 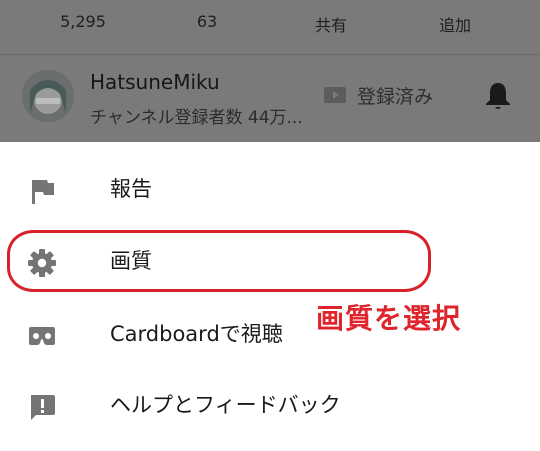 What do you see at coordinates (207, 21) in the screenshot?
I see `dislike-count: 63` at bounding box center [207, 21].